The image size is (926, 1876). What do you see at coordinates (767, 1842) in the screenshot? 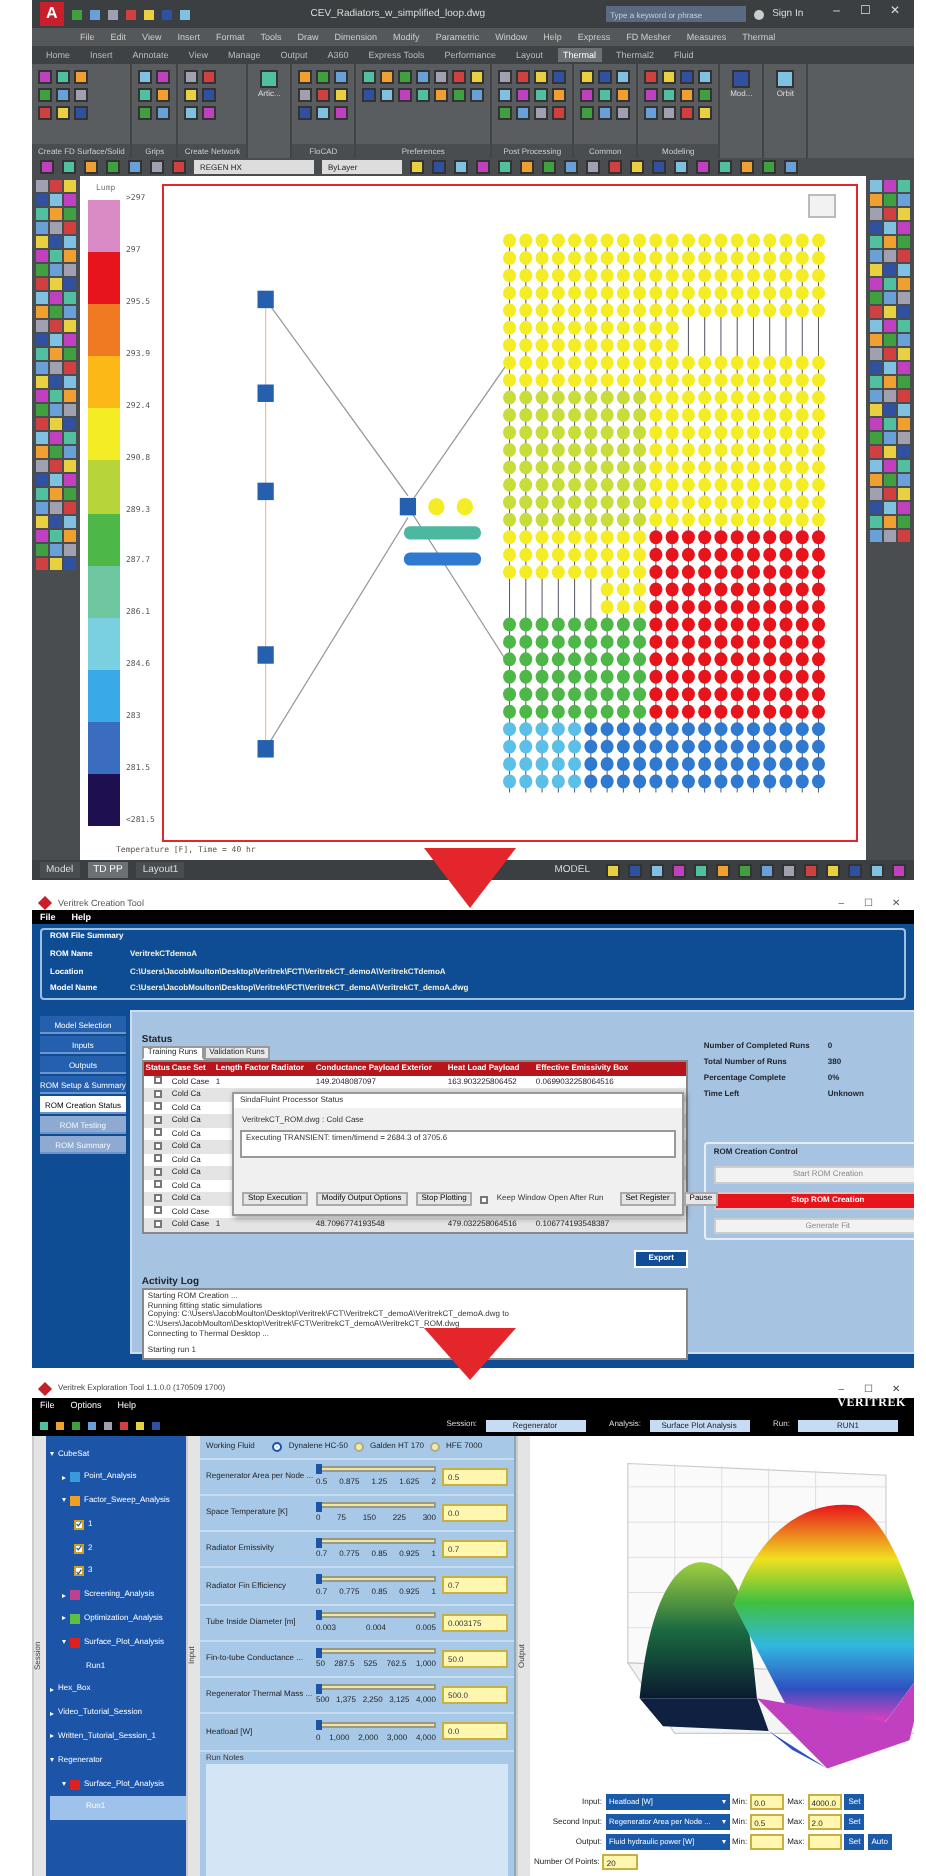
I see `min-field` at bounding box center [767, 1842].